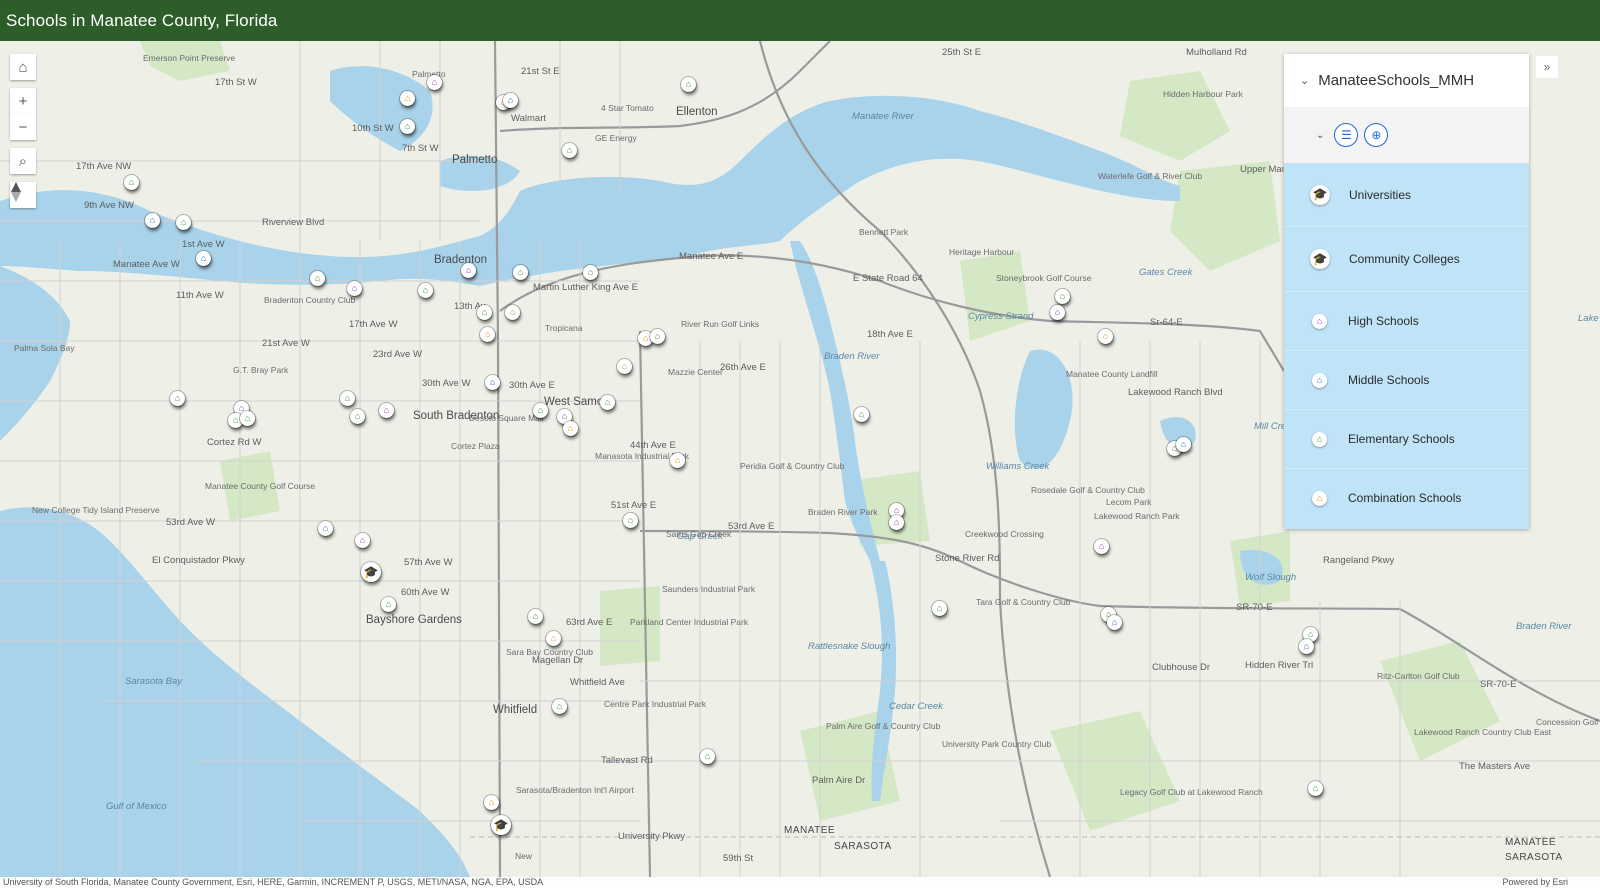 Image resolution: width=1600 pixels, height=888 pixels. Describe the element at coordinates (446, 383) in the screenshot. I see `map-label: 30th Ave W` at that location.